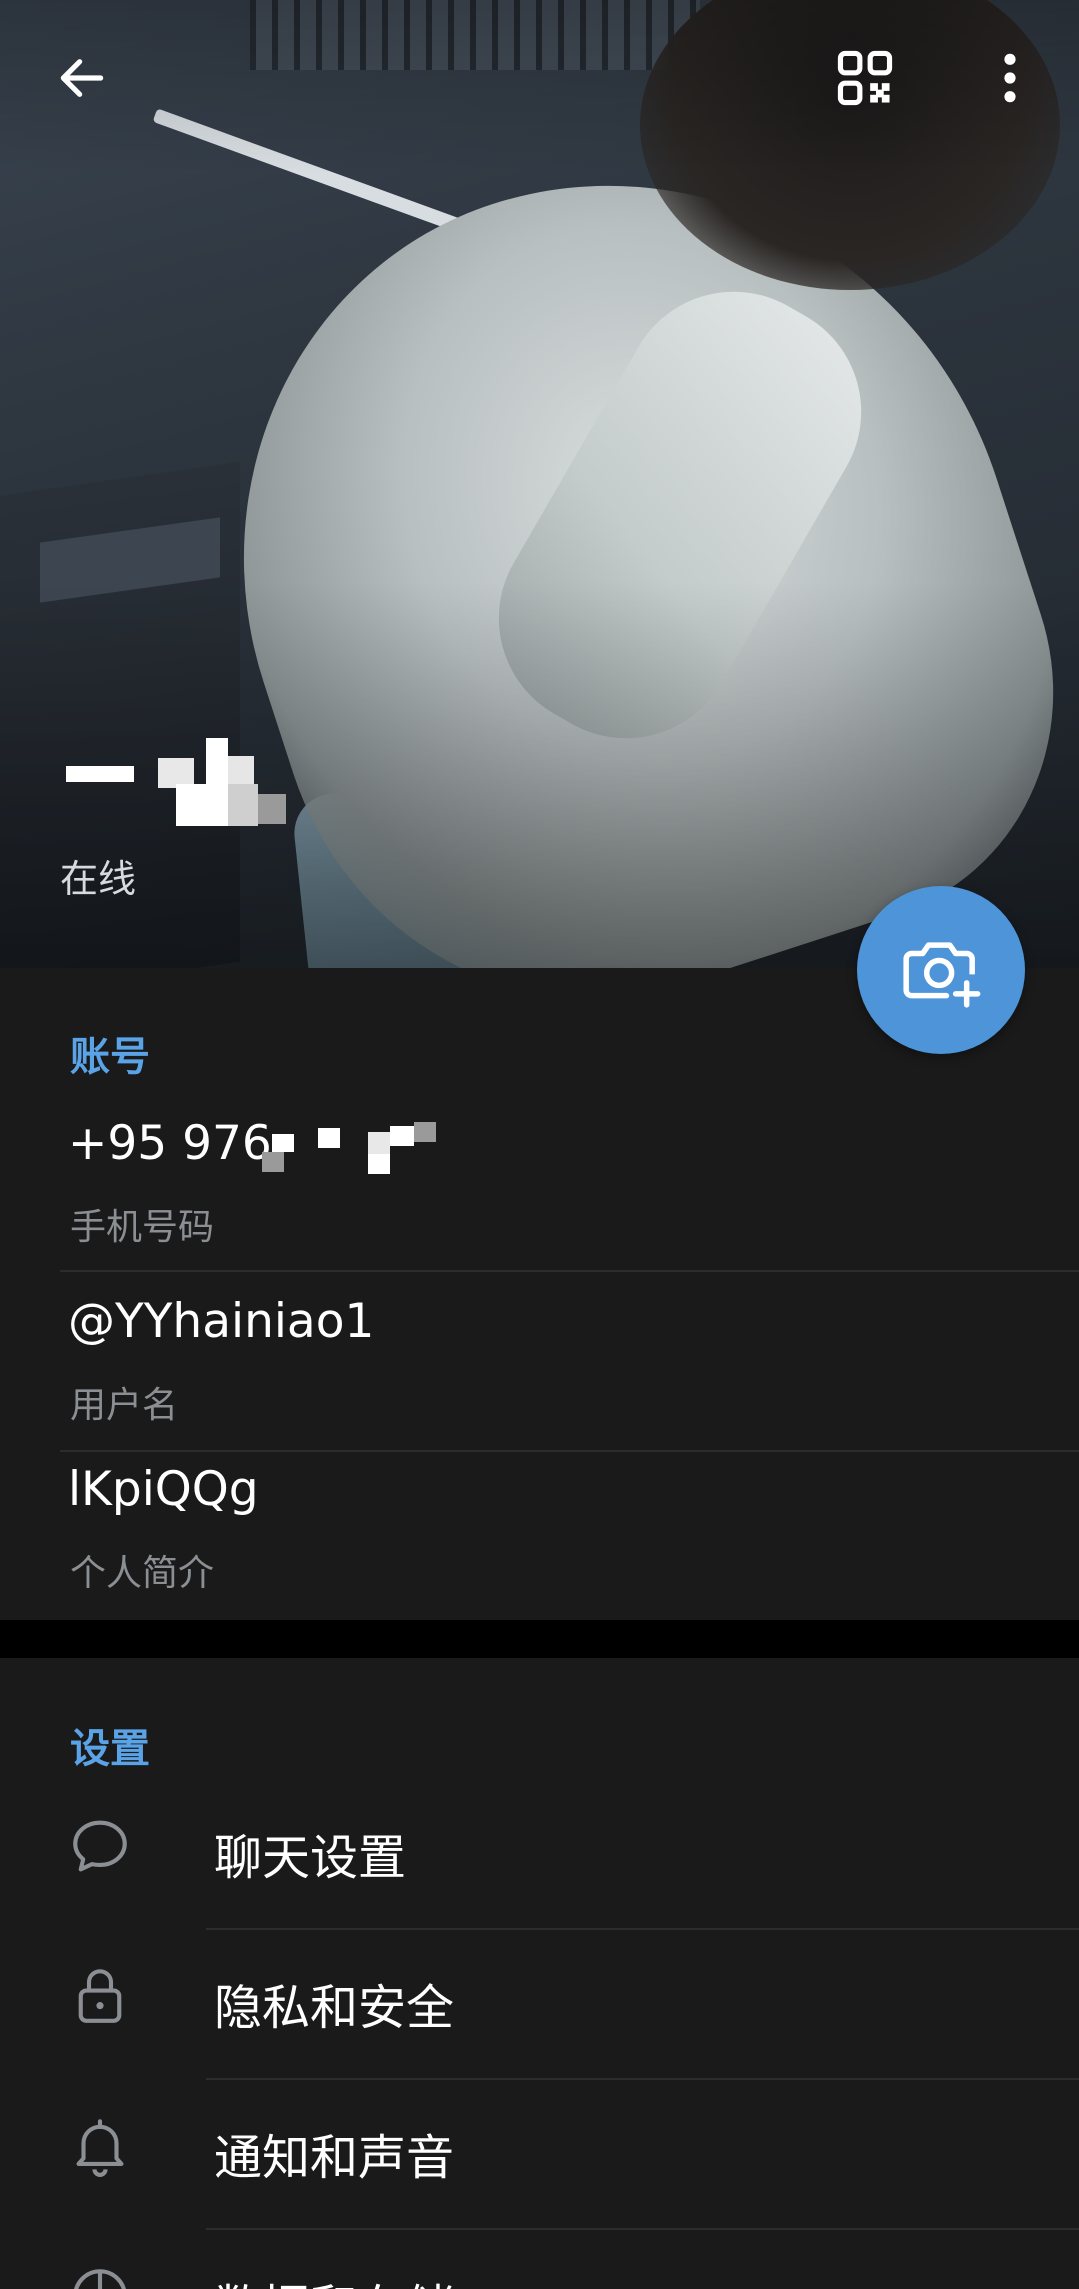  What do you see at coordinates (539, 1997) in the screenshot?
I see `settings-item-privacy: 隐私和安全` at bounding box center [539, 1997].